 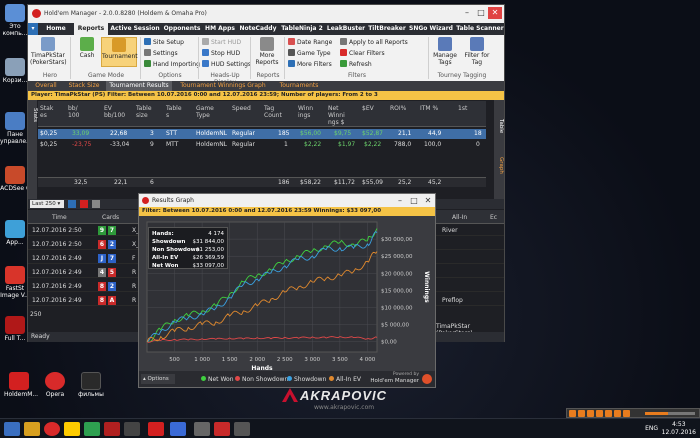 I want to click on start-icon, so click(x=12, y=429).